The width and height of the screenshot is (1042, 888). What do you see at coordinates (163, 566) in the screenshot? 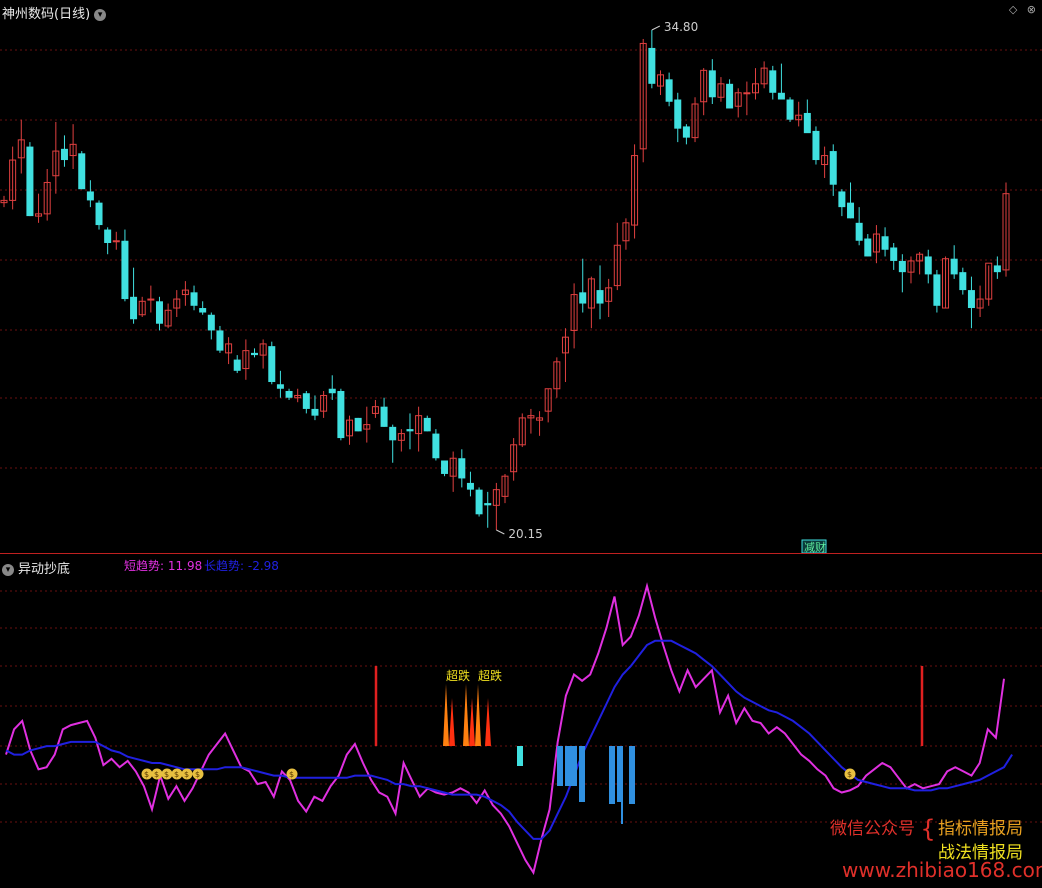
I see `short-trend-label: 短趋势: 11.98` at bounding box center [163, 566].